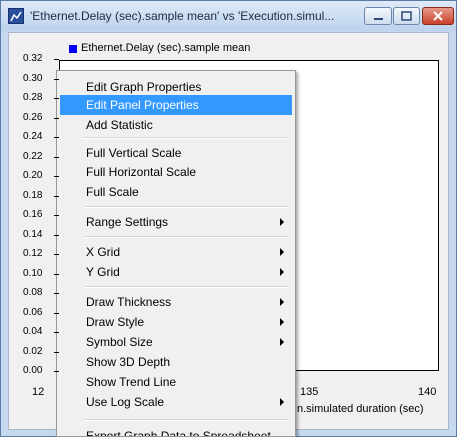 The image size is (457, 437). What do you see at coordinates (33, 117) in the screenshot?
I see `y-tick-label: 0.26` at bounding box center [33, 117].